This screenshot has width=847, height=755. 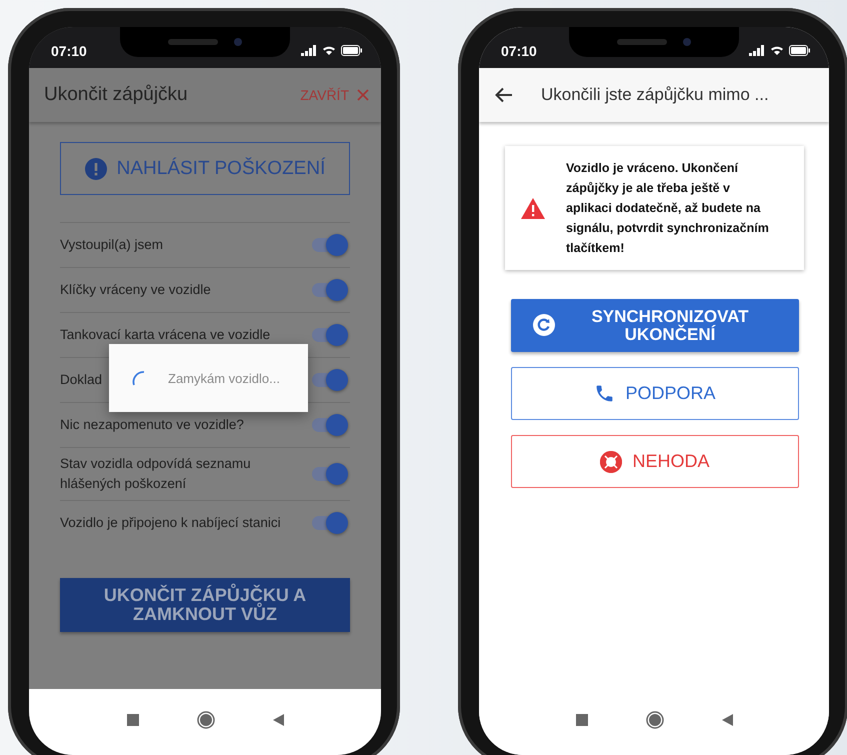 I want to click on checklist-label: Vozidlo je připojeno k nabíjecí stanici, so click(x=170, y=523).